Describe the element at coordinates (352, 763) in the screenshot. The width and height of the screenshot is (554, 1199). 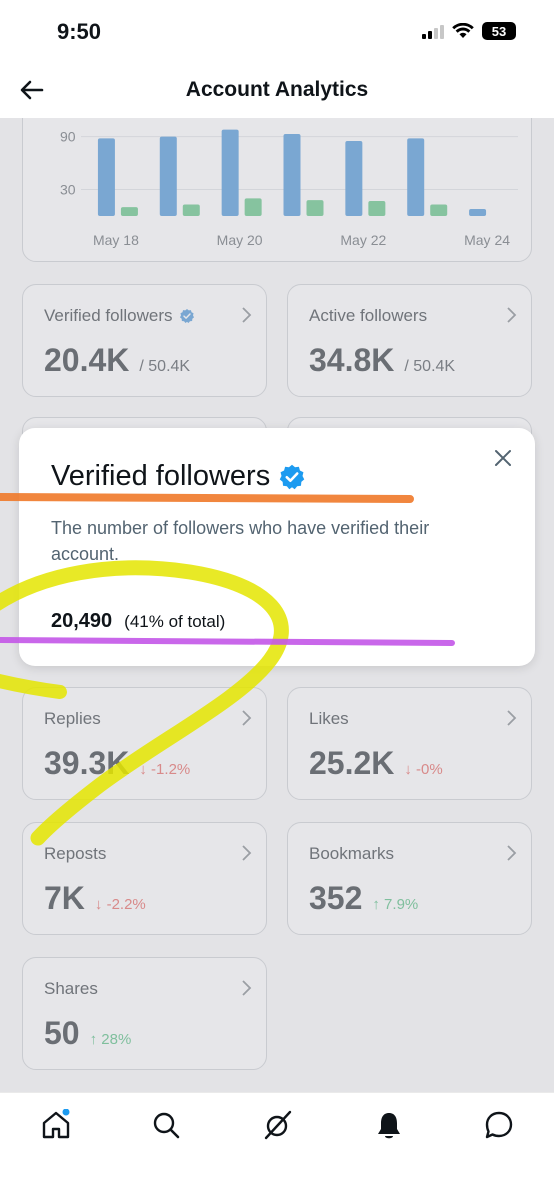
I see `likes-value: 25.2K` at that location.